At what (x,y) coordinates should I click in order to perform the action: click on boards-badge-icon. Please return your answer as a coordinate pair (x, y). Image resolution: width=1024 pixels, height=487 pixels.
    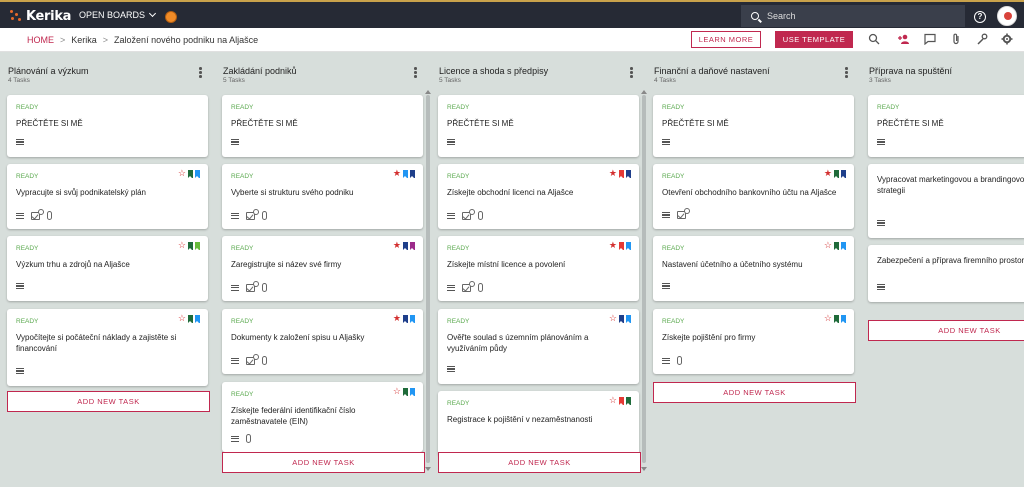
    Looking at the image, I should click on (171, 17).